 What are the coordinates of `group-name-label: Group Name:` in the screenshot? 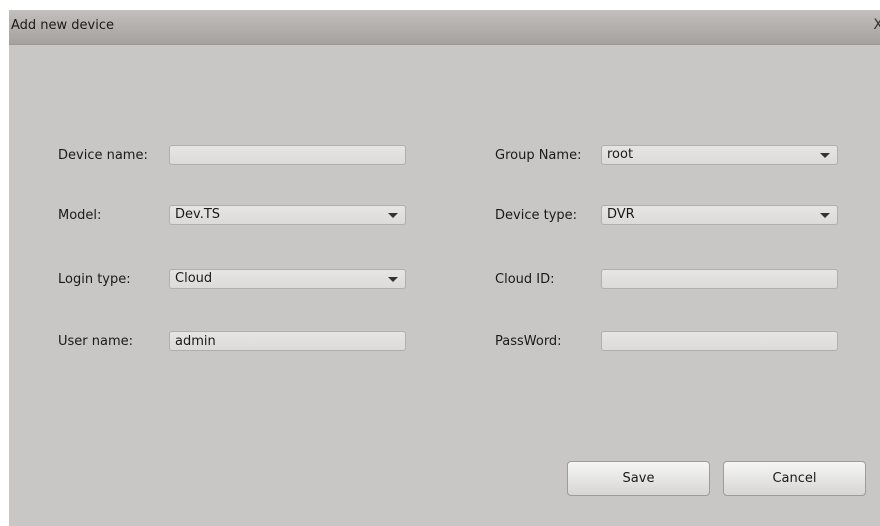 It's located at (538, 155).